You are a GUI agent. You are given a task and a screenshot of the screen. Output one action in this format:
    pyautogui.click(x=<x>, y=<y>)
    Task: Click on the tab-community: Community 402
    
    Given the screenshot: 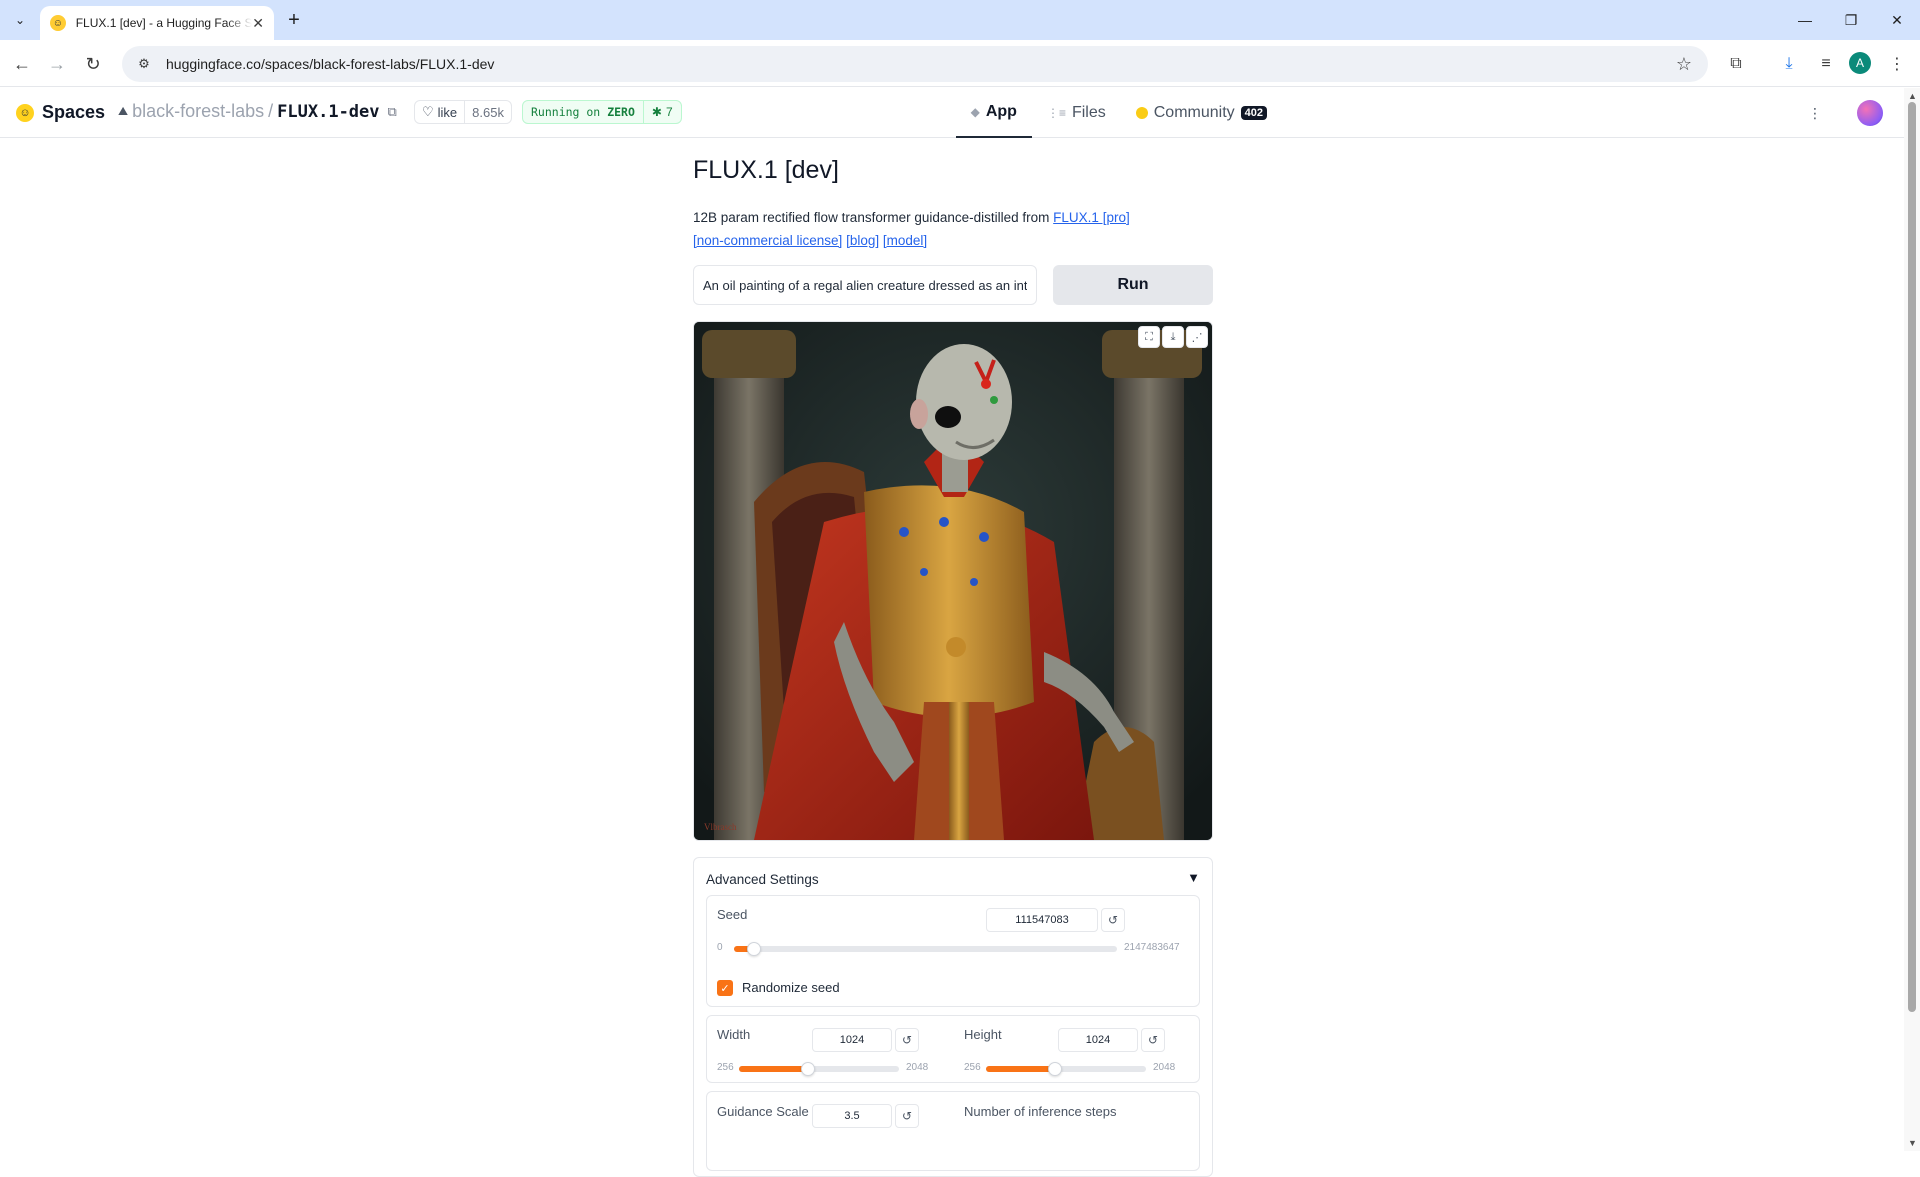 What is the action you would take?
    pyautogui.click(x=1201, y=113)
    